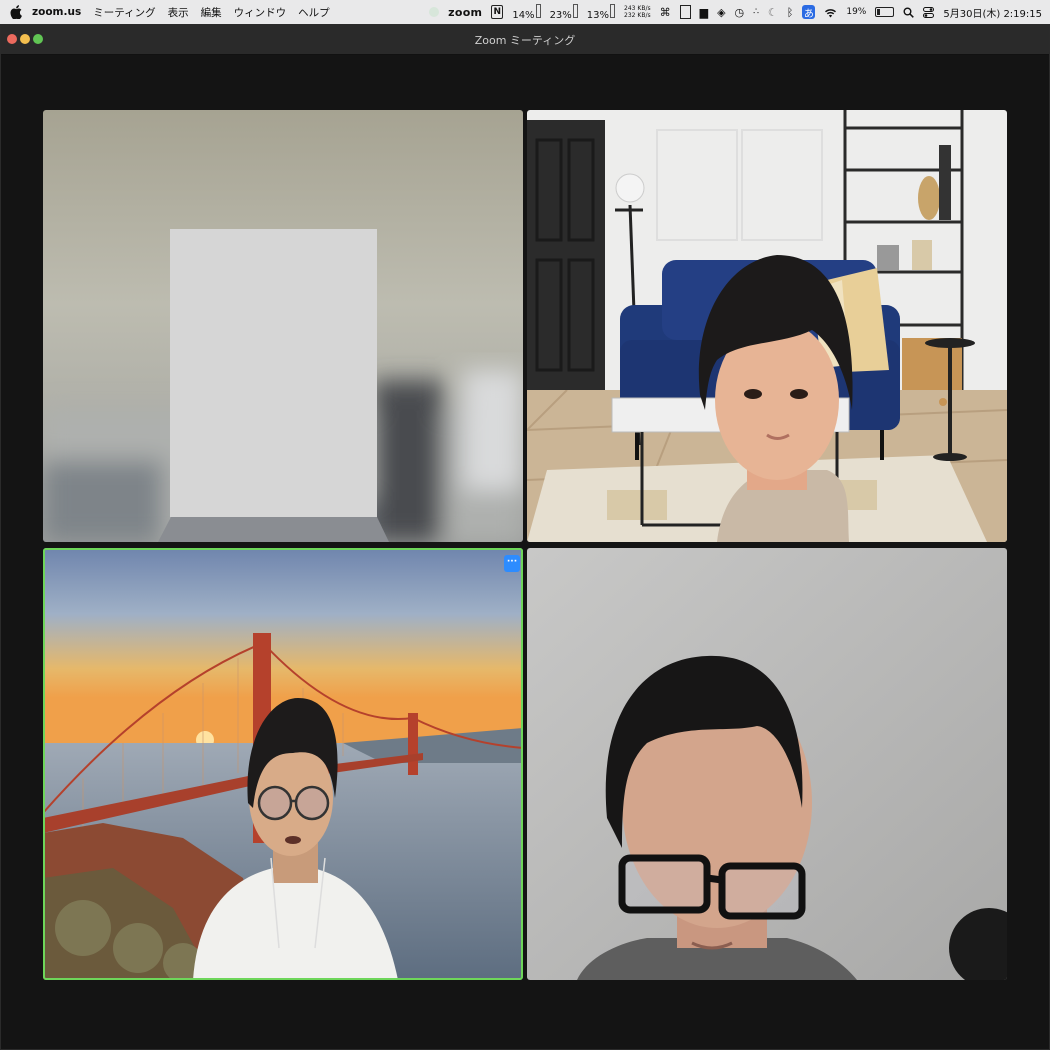 This screenshot has height=1050, width=1050. What do you see at coordinates (497, 12) in the screenshot?
I see `n-app-icon: N` at bounding box center [497, 12].